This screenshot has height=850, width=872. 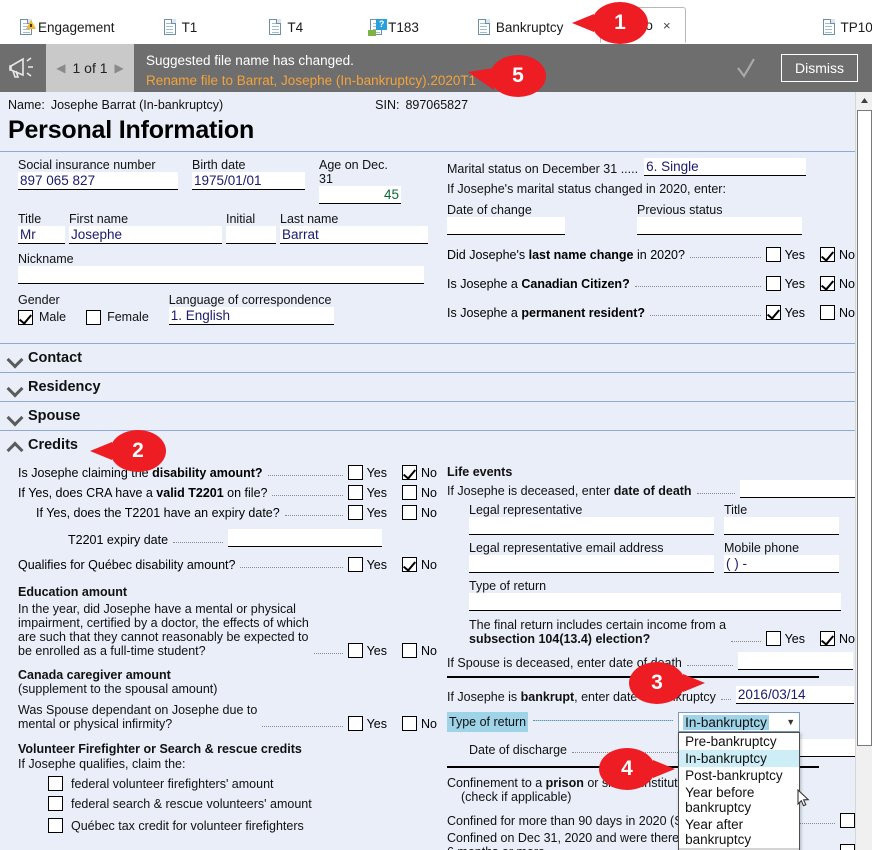 I want to click on death-bold: date of death, so click(x=652, y=491).